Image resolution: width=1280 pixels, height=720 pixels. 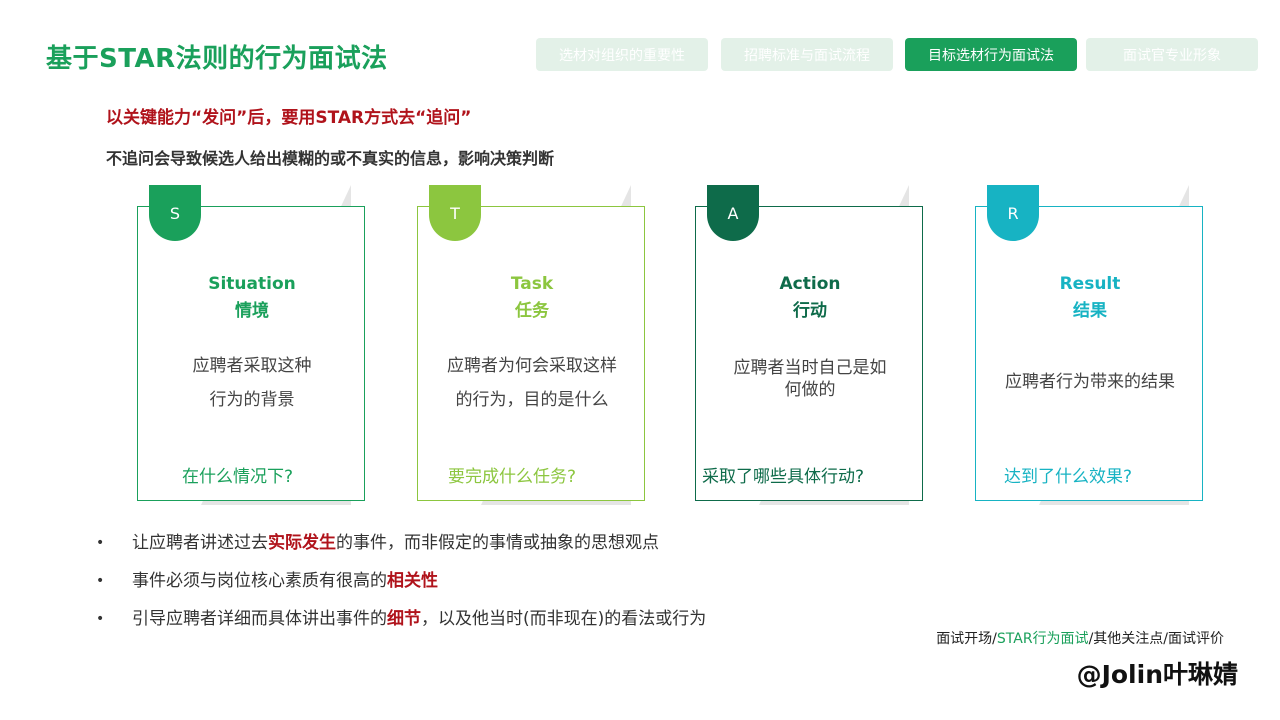 I want to click on page-title: 基于STAR法则的行为面试法, so click(x=217, y=59).